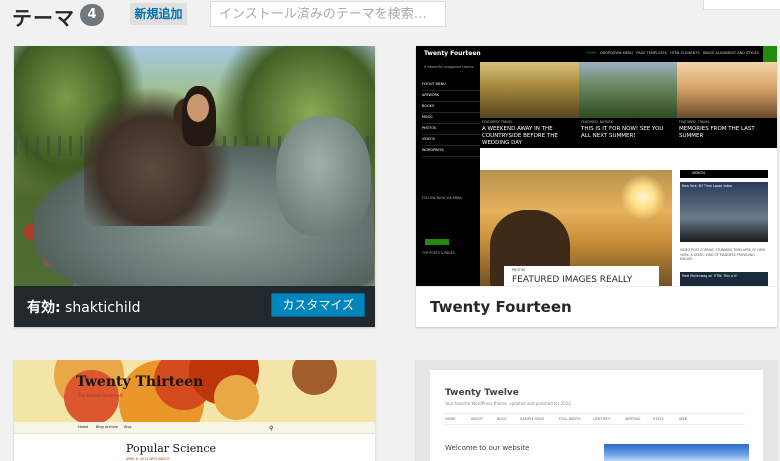 This screenshot has width=780, height=461. I want to click on preview-search-icon, so click(770, 54).